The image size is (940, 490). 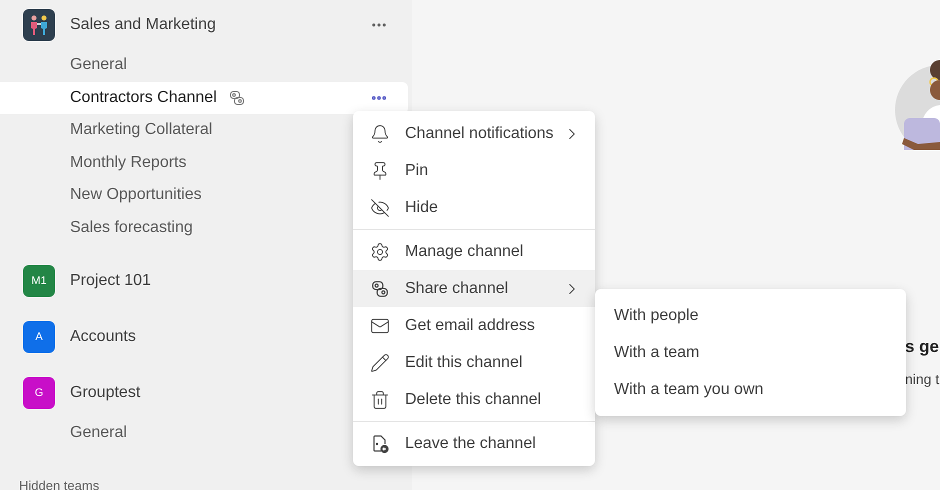 What do you see at coordinates (922, 347) in the screenshot?
I see `welcome-heading: s ge` at bounding box center [922, 347].